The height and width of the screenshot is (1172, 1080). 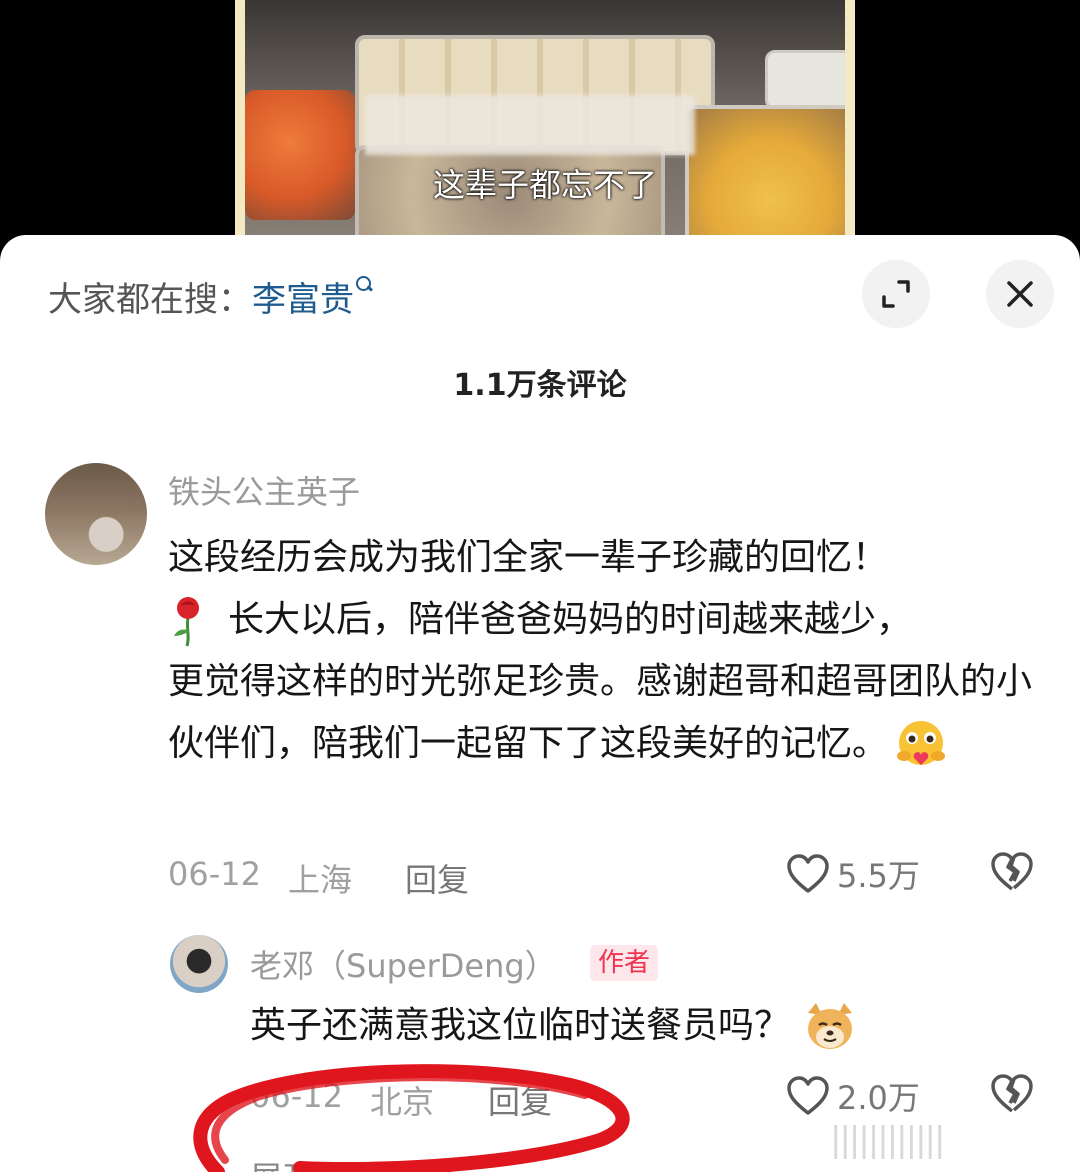 I want to click on video-content: 这辈子都忘不了, so click(x=545, y=130).